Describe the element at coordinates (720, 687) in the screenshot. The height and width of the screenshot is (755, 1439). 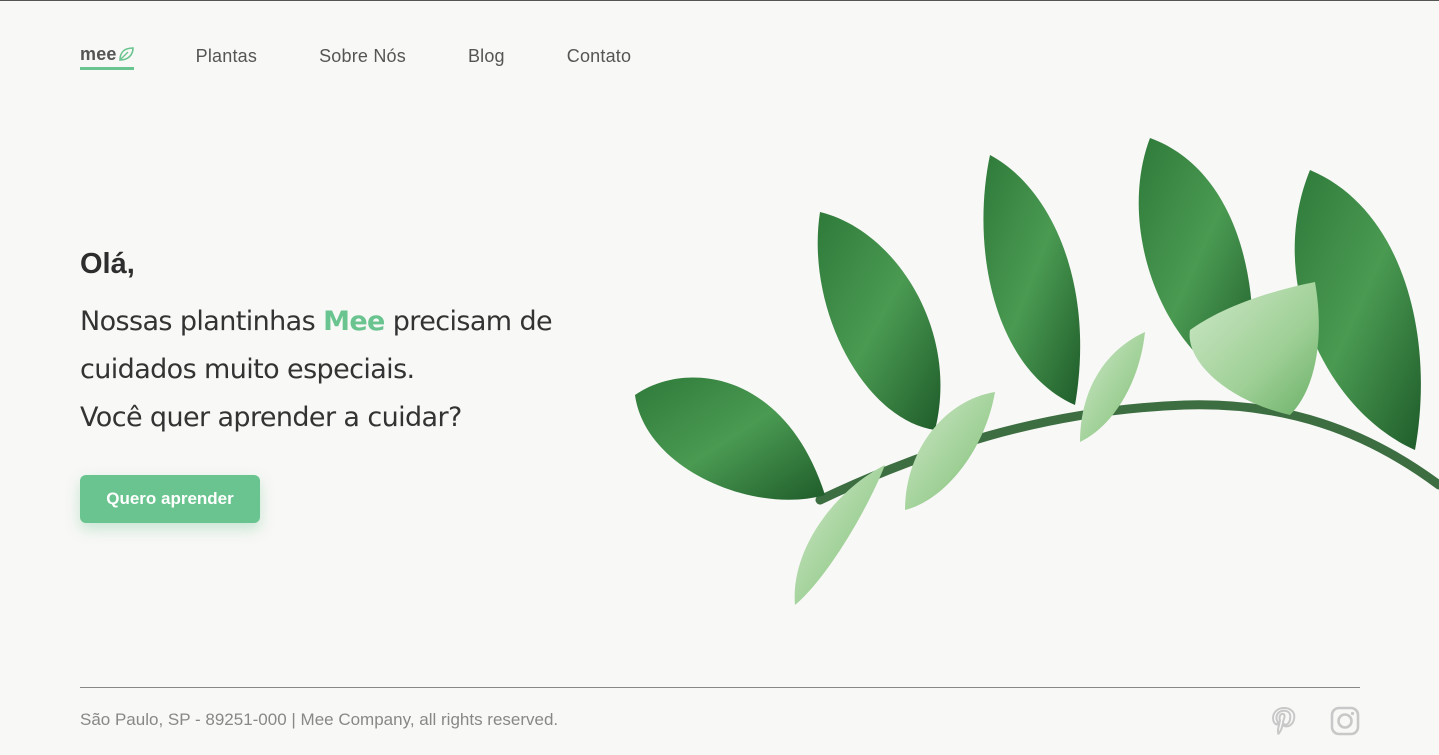
I see `footer-divider` at that location.